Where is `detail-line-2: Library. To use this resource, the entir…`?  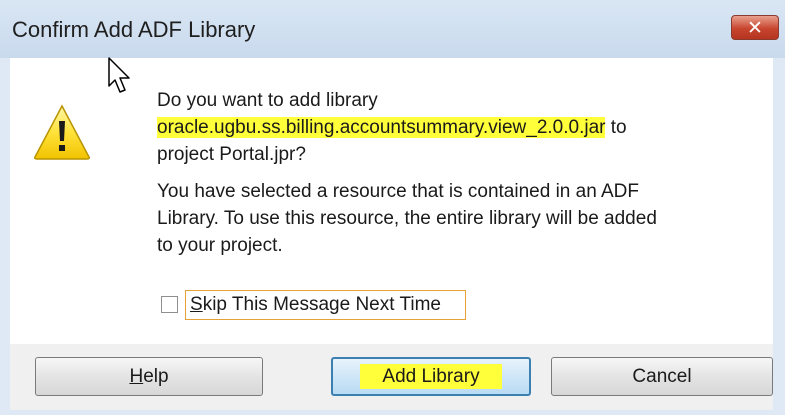
detail-line-2: Library. To use this resource, the entir… is located at coordinates (407, 218).